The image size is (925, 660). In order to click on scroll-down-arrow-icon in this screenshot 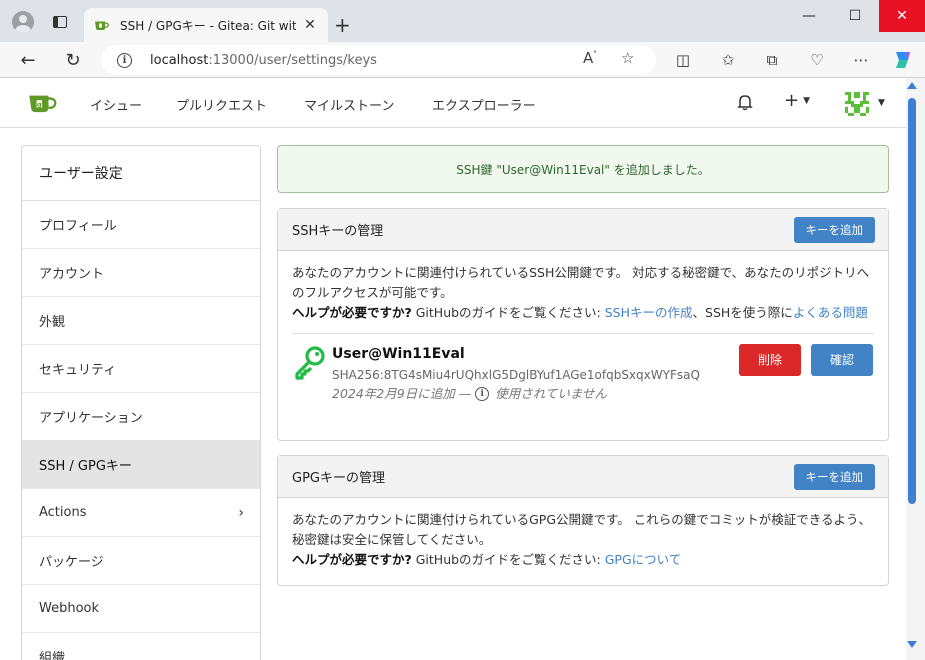, I will do `click(912, 644)`.